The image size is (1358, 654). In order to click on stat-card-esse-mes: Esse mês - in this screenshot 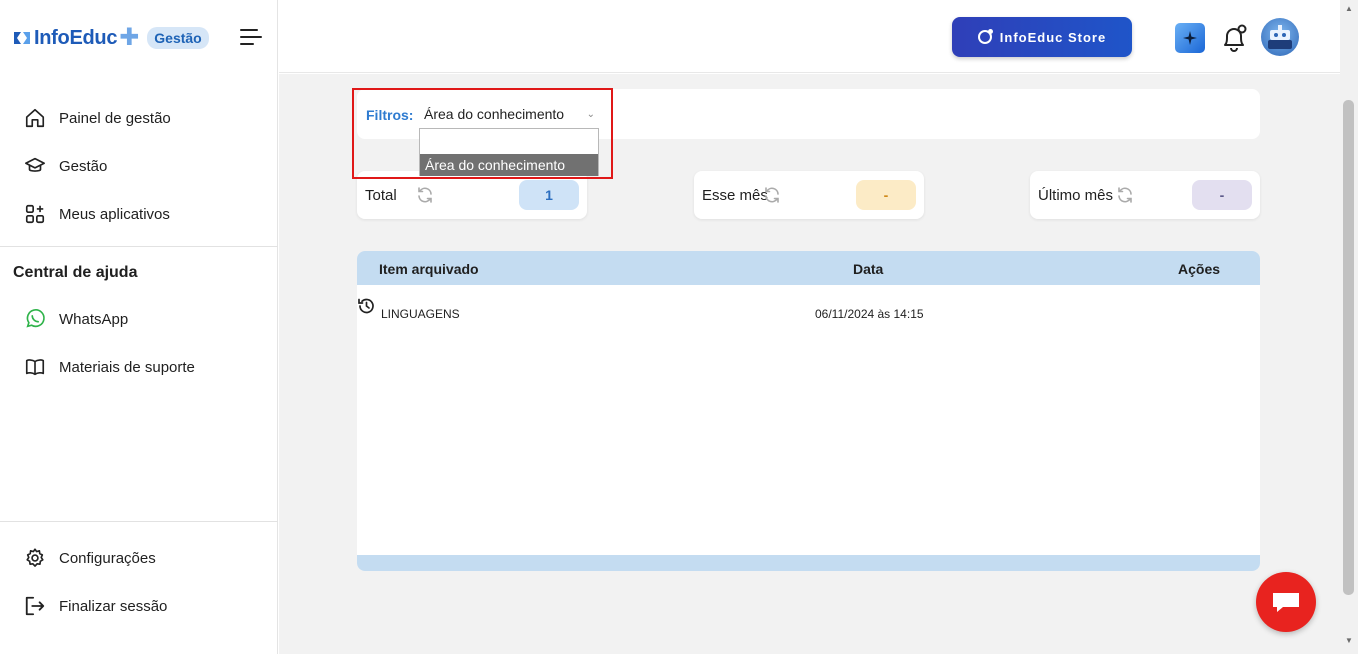, I will do `click(809, 195)`.